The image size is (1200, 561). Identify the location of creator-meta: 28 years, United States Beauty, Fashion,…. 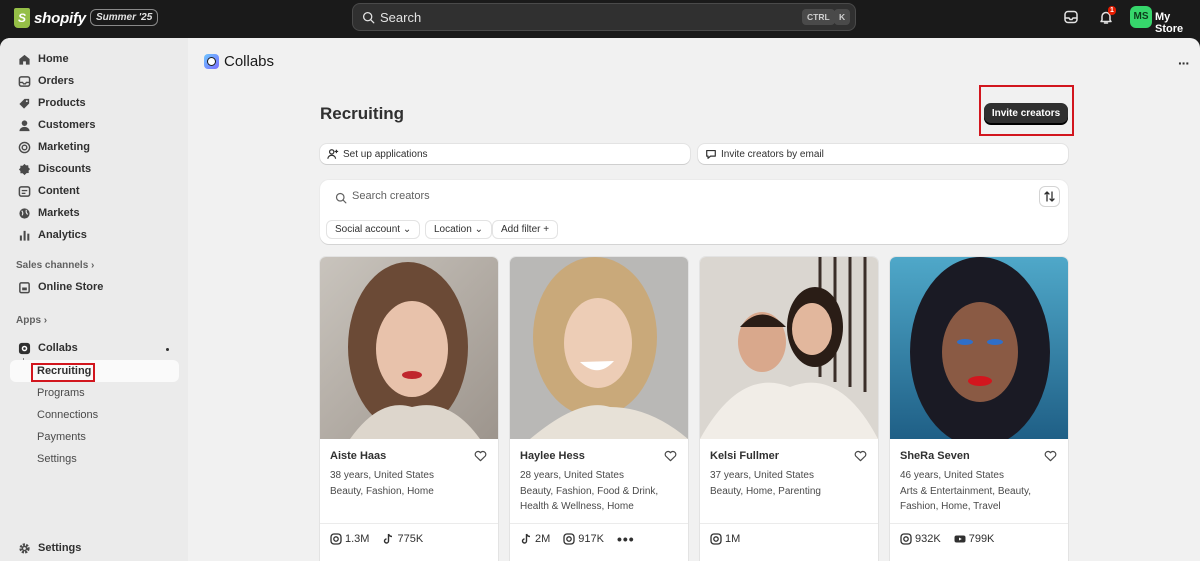
(600, 491).